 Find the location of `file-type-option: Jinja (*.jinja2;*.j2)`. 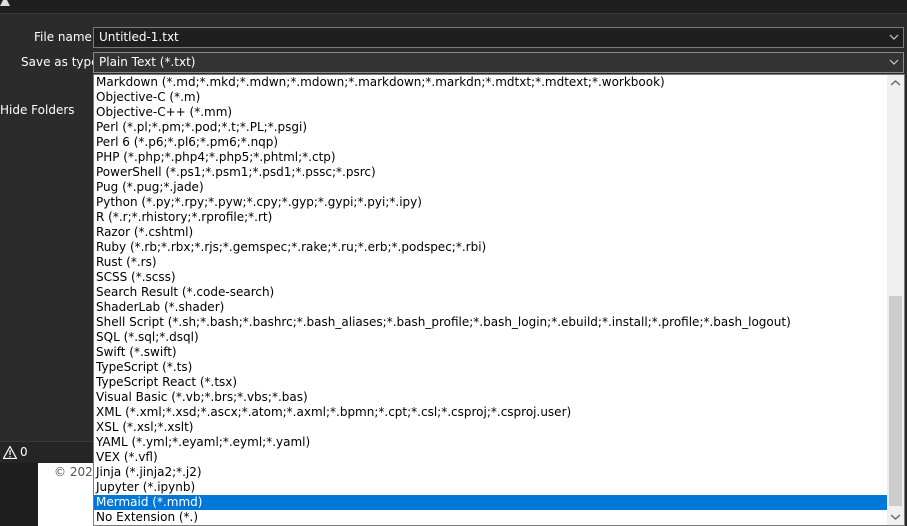

file-type-option: Jinja (*.jinja2;*.j2) is located at coordinates (491, 472).